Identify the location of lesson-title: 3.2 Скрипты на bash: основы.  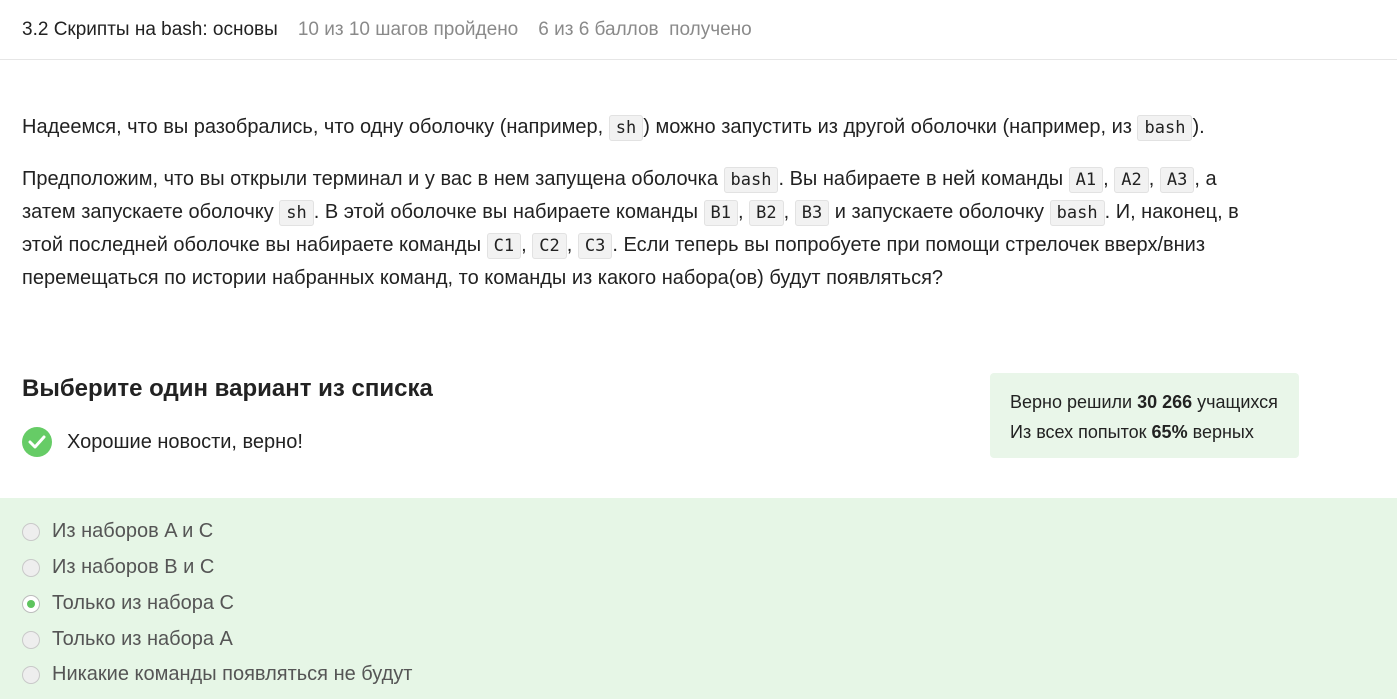
(150, 29).